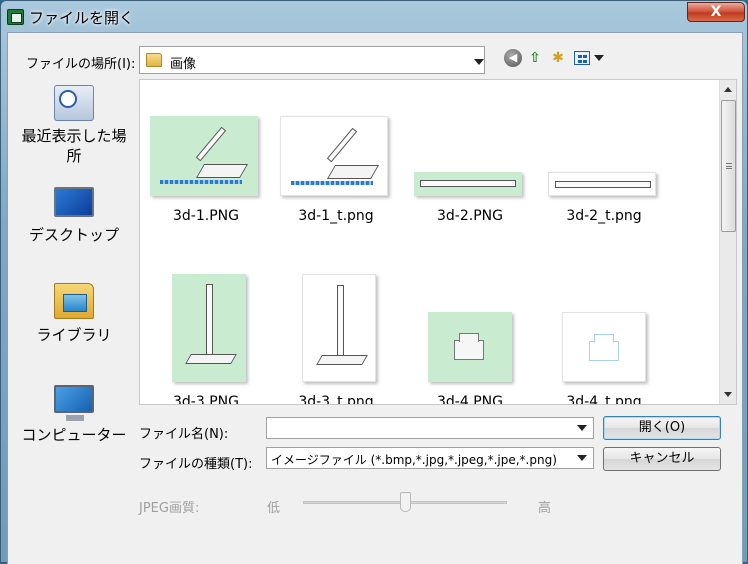 The image size is (748, 564). What do you see at coordinates (206, 216) in the screenshot?
I see `file-name: 3d-1.PNG` at bounding box center [206, 216].